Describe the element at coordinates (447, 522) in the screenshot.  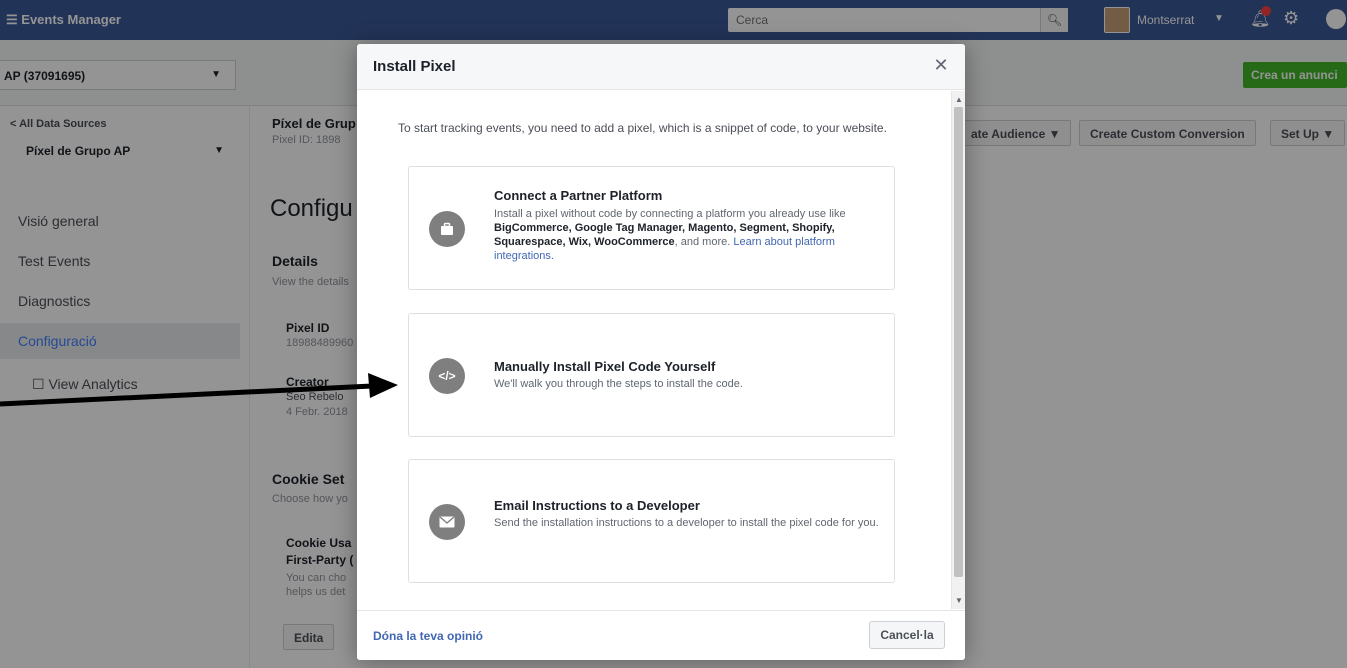
I see `envelope-icon` at that location.